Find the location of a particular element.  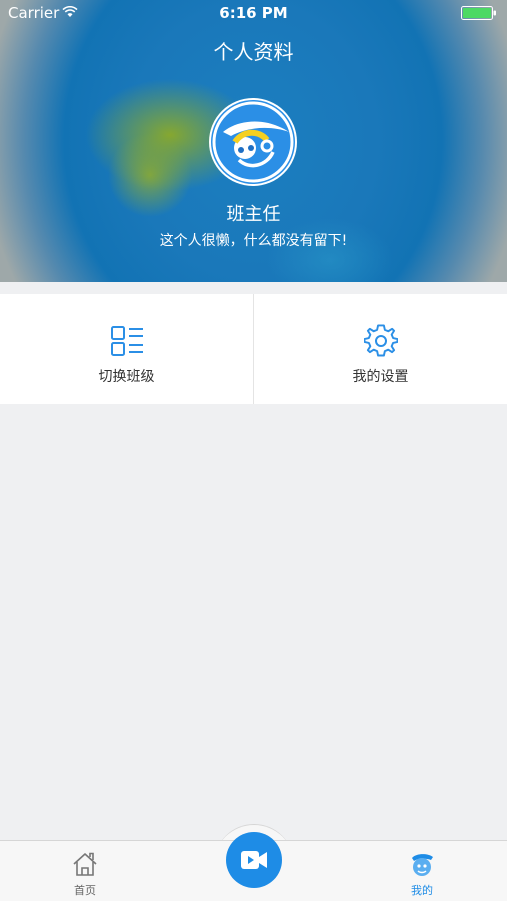

tab-mine: 我的 is located at coordinates (422, 871).